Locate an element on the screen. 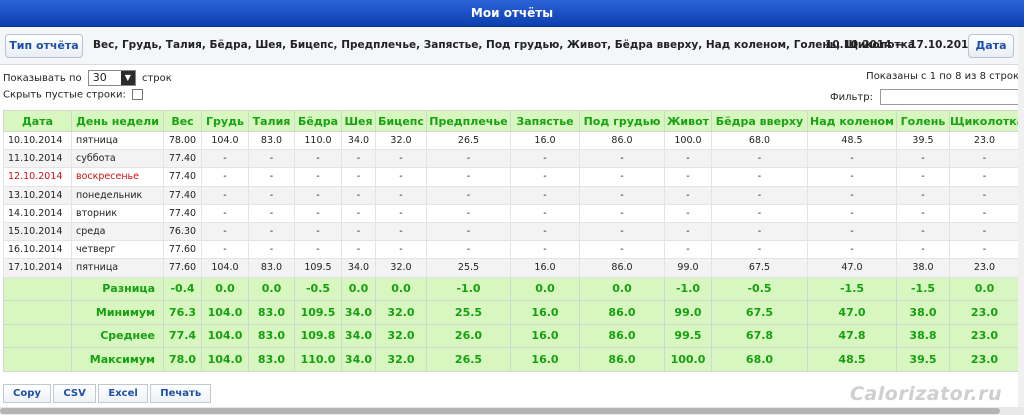  column-header: Над коленом is located at coordinates (852, 121).